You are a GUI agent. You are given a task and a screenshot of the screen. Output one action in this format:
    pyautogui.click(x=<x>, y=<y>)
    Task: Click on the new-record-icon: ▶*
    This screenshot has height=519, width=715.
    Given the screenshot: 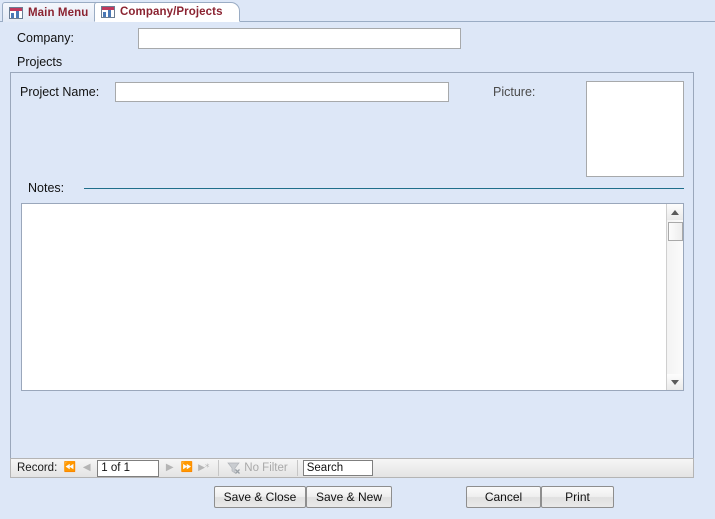 What is the action you would take?
    pyautogui.click(x=203, y=468)
    